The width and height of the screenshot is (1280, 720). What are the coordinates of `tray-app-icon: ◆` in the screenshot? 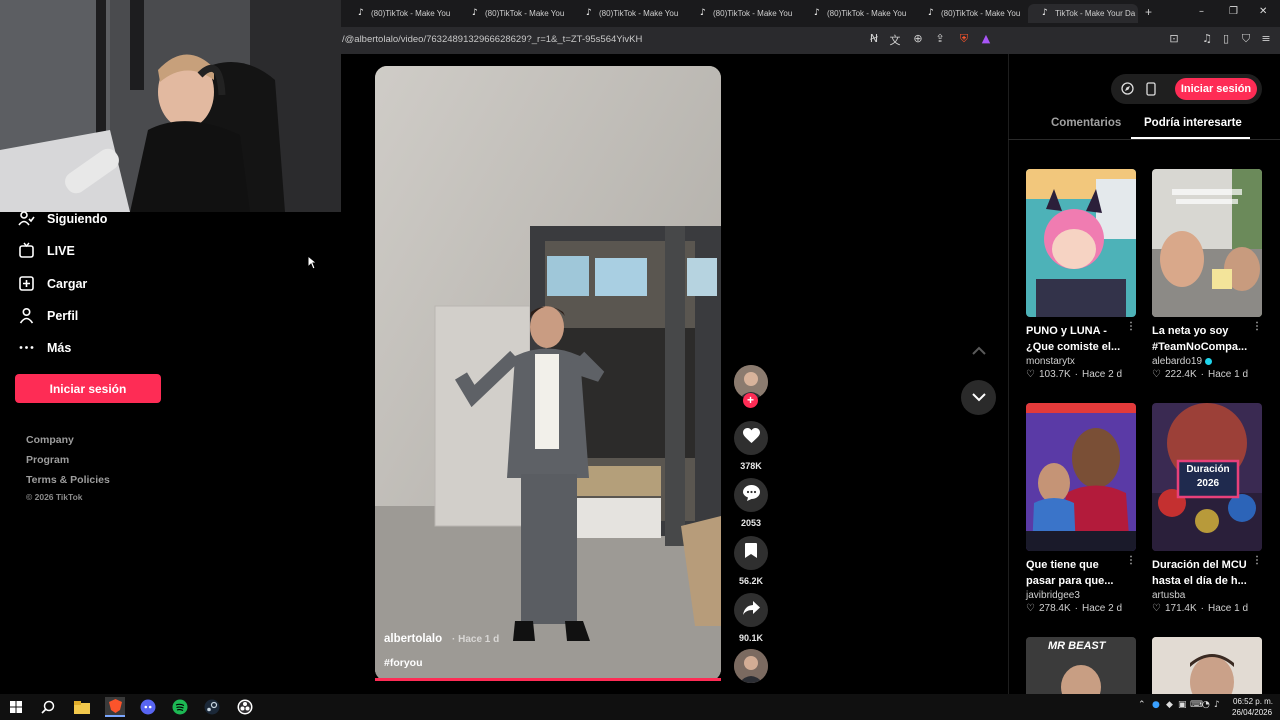 It's located at (1169, 705).